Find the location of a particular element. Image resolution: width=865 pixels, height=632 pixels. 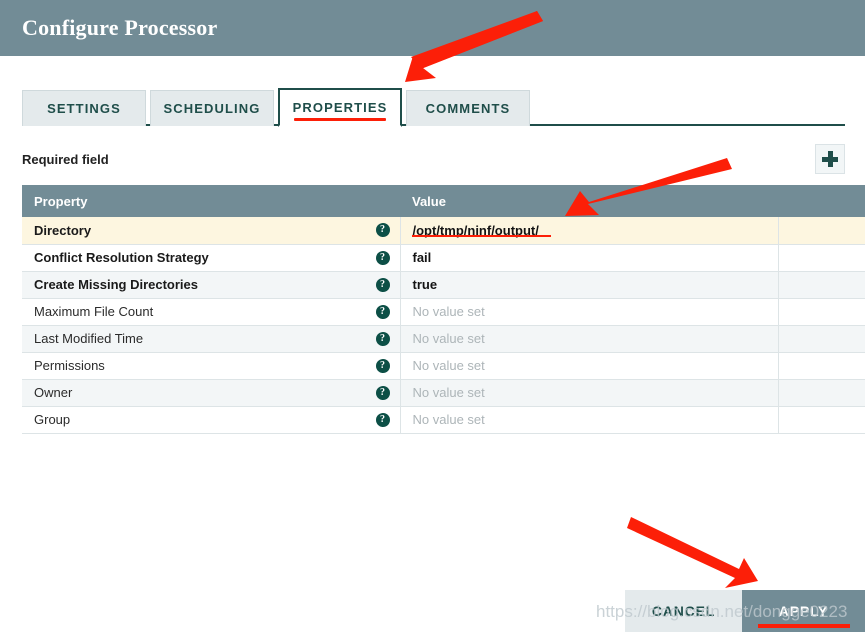

table-header-row: Property Value is located at coordinates (443, 201).